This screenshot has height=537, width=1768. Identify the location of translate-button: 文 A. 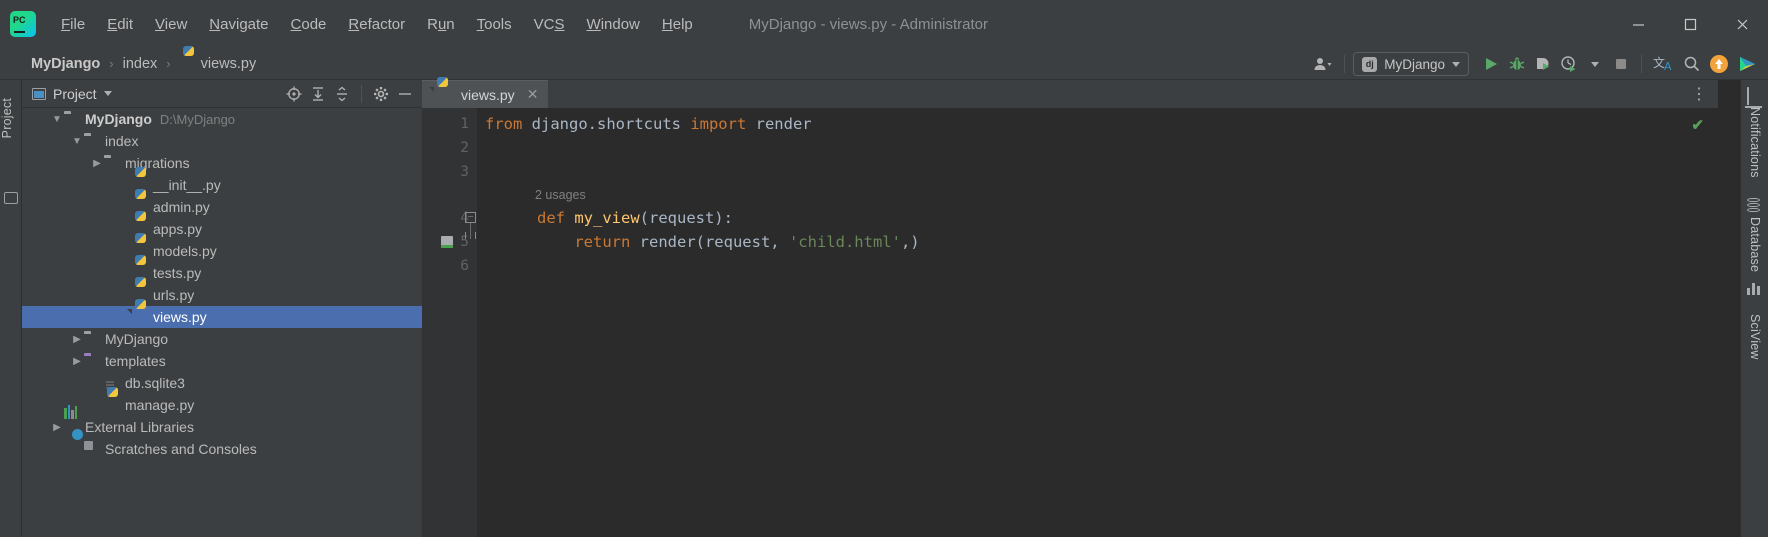
(1664, 64).